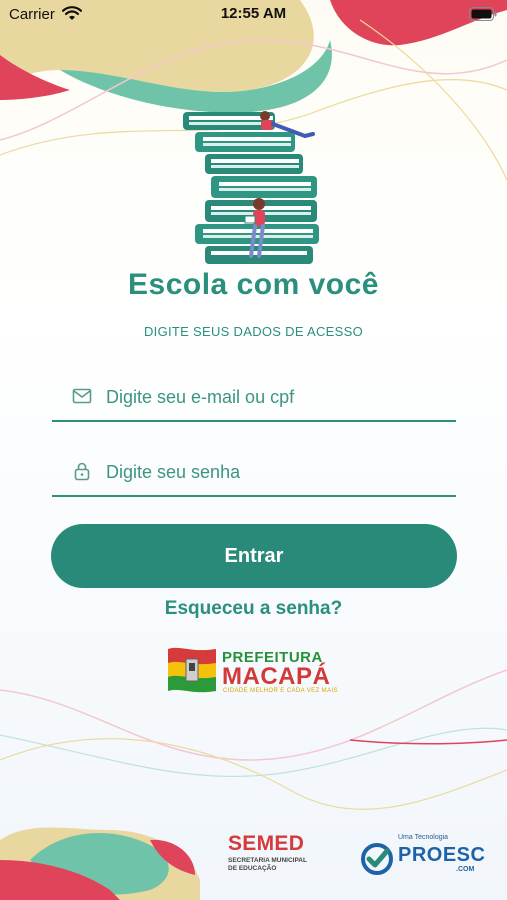 This screenshot has width=507, height=900. What do you see at coordinates (254, 556) in the screenshot?
I see `login-button: Entrar` at bounding box center [254, 556].